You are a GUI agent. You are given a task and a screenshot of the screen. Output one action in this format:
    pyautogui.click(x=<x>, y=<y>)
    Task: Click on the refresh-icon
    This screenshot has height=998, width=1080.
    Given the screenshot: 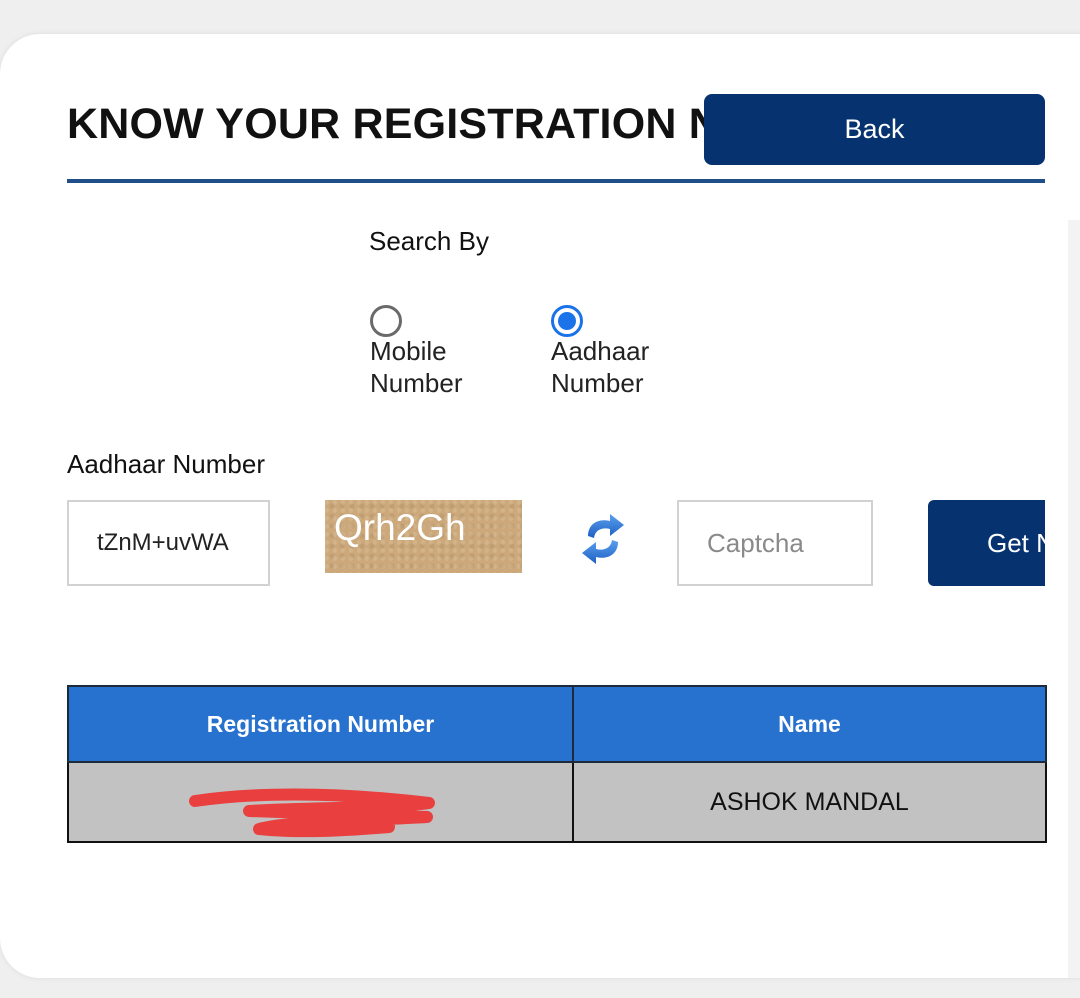 What is the action you would take?
    pyautogui.click(x=603, y=539)
    